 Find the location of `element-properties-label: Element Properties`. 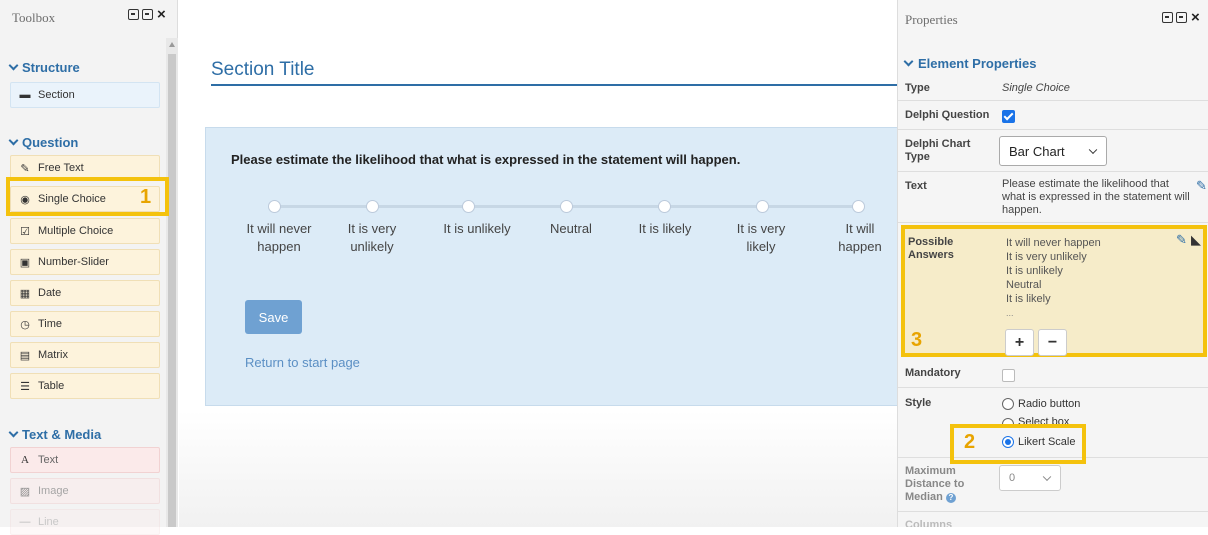

element-properties-label: Element Properties is located at coordinates (977, 63).